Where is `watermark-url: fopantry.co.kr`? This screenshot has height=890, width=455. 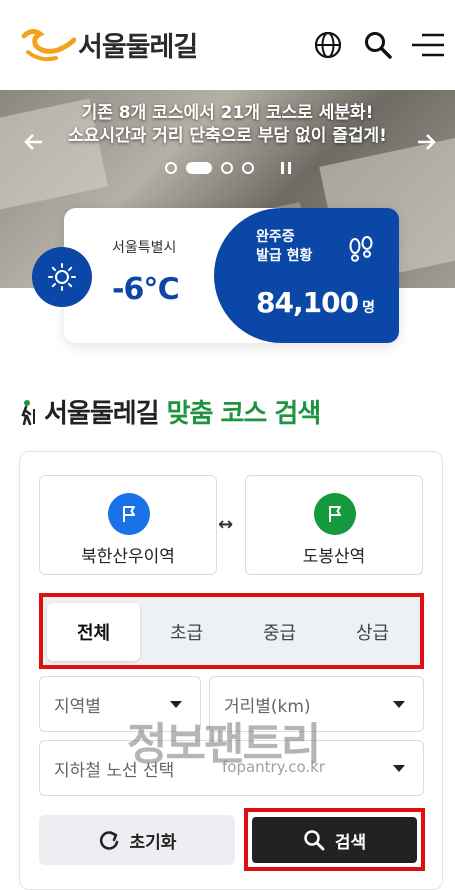
watermark-url: fopantry.co.kr is located at coordinates (274, 767).